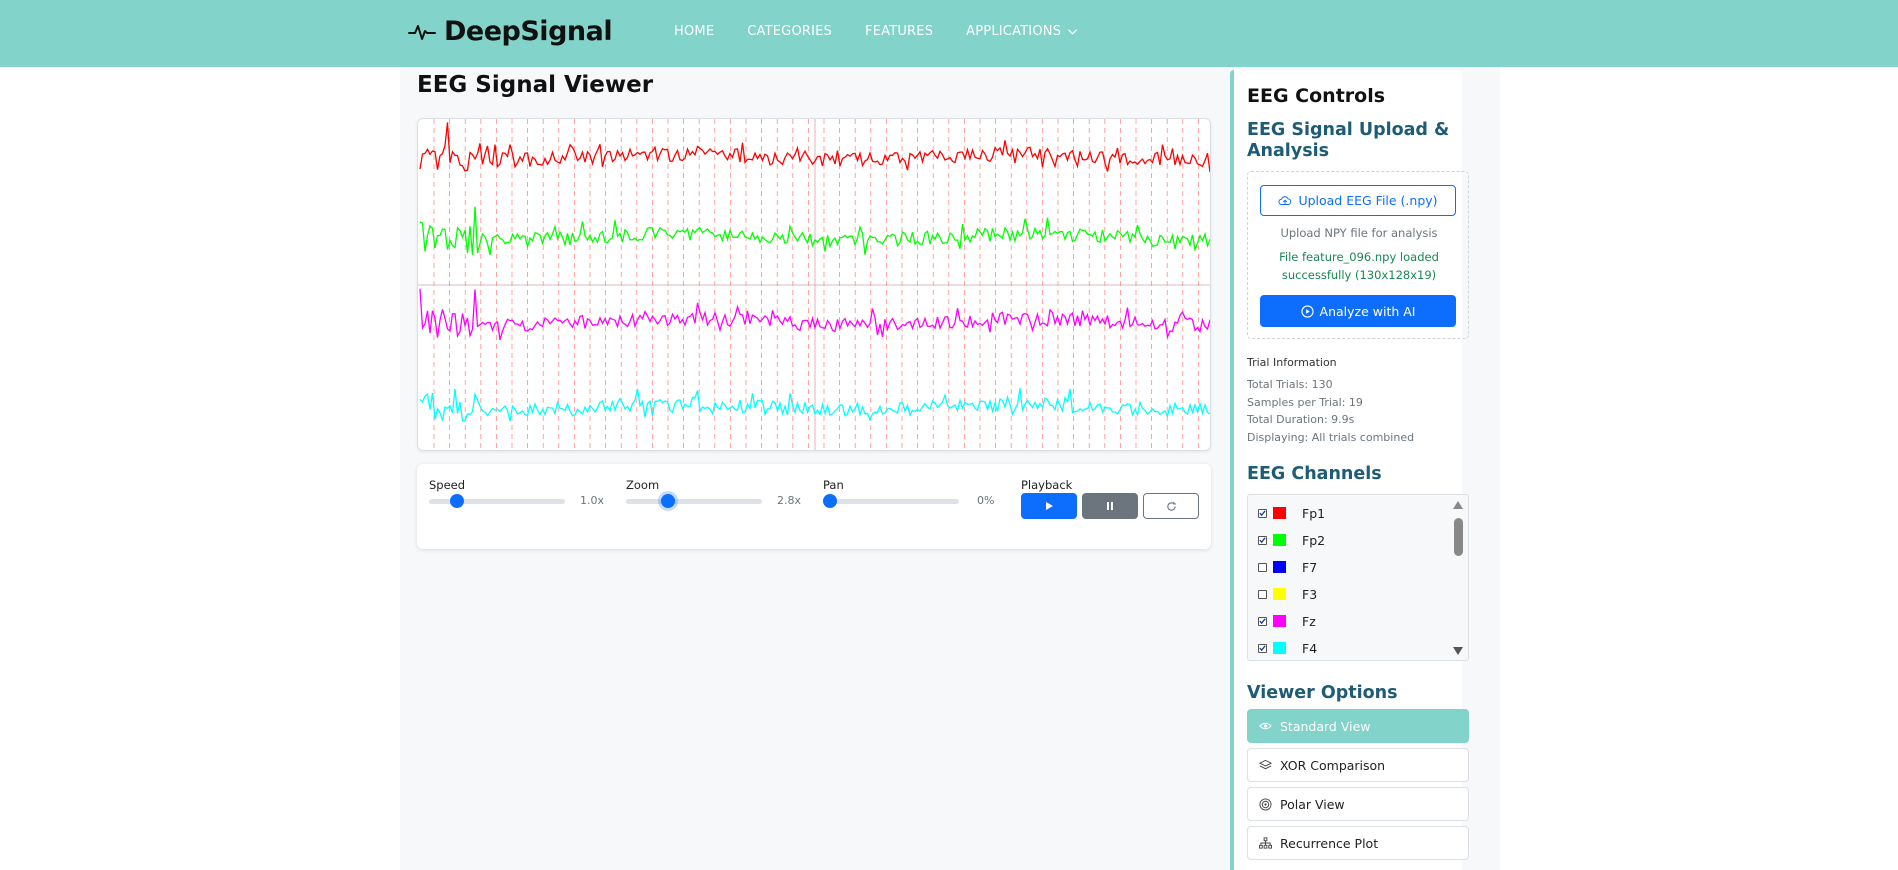 The height and width of the screenshot is (870, 1898). Describe the element at coordinates (1287, 594) in the screenshot. I see `channel-item-f3: F3` at that location.